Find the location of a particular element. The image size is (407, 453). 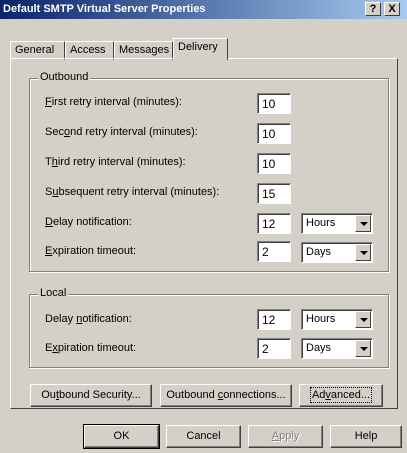

local-delay-notification-label: Delay notification: is located at coordinates (88, 319).